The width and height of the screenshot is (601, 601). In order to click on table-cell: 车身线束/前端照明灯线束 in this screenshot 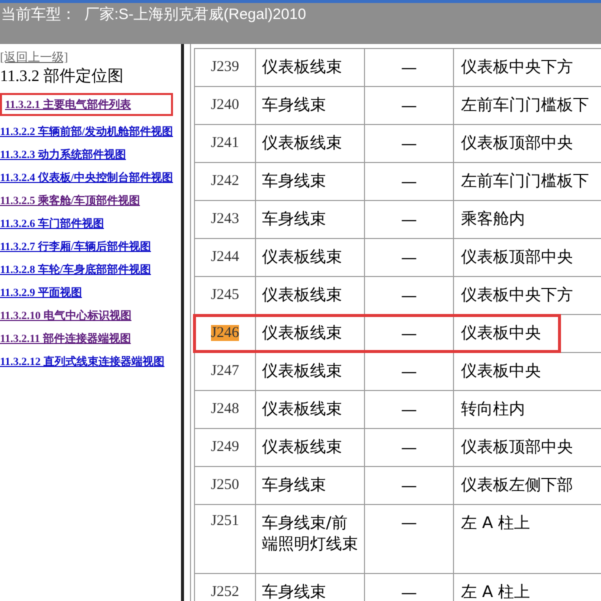, I will do `click(310, 539)`.